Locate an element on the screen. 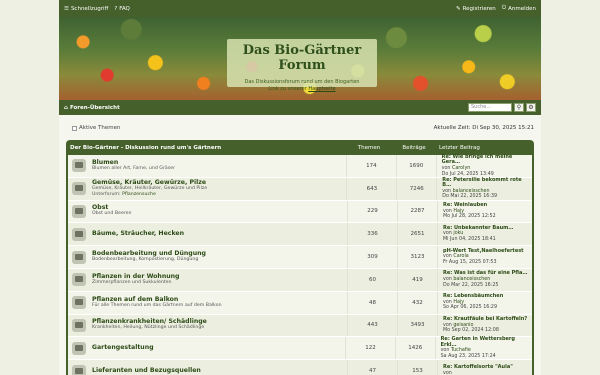  topic-count: 60 is located at coordinates (372, 279).